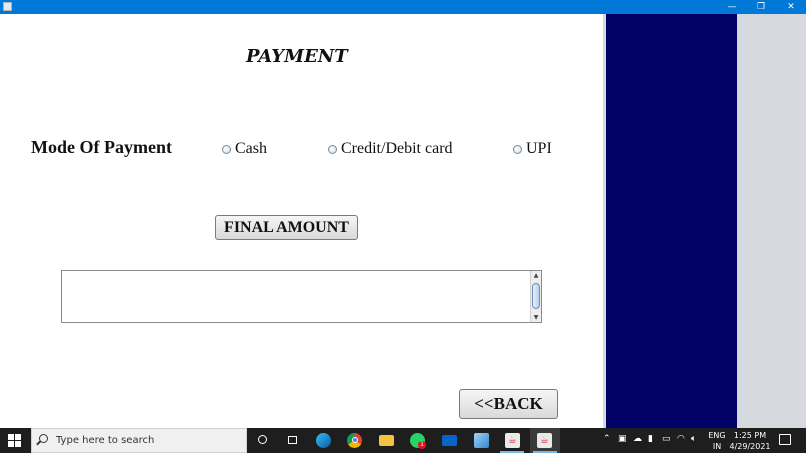 This screenshot has width=806, height=453. What do you see at coordinates (301, 296) in the screenshot?
I see `amount-output-textarea: ▲ ▼` at bounding box center [301, 296].